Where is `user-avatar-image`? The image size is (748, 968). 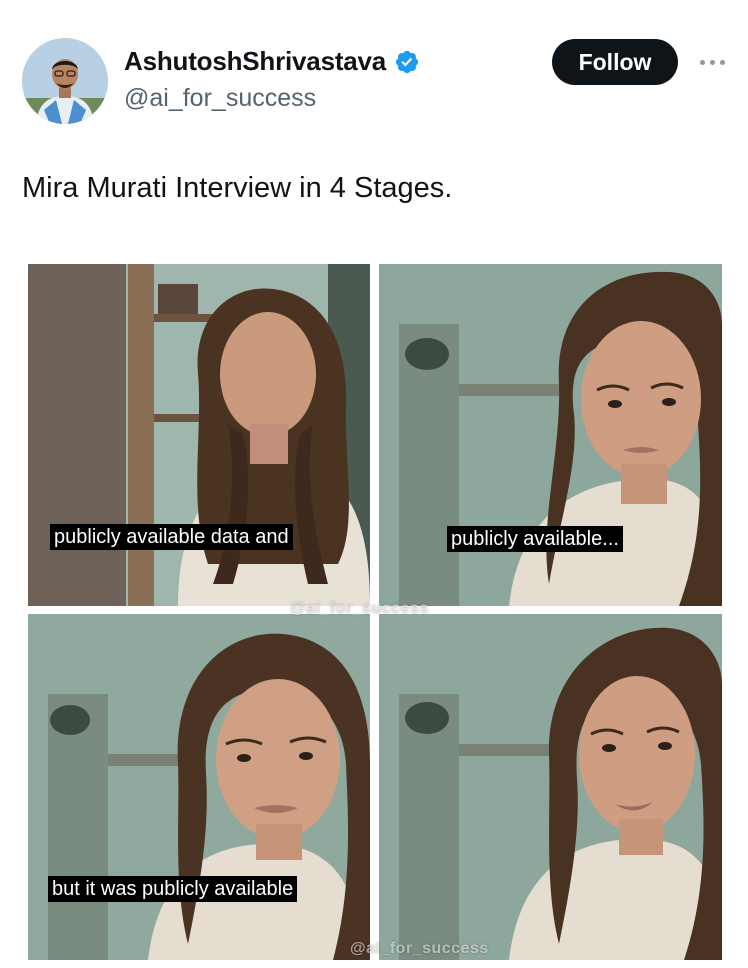
user-avatar-image is located at coordinates (65, 81).